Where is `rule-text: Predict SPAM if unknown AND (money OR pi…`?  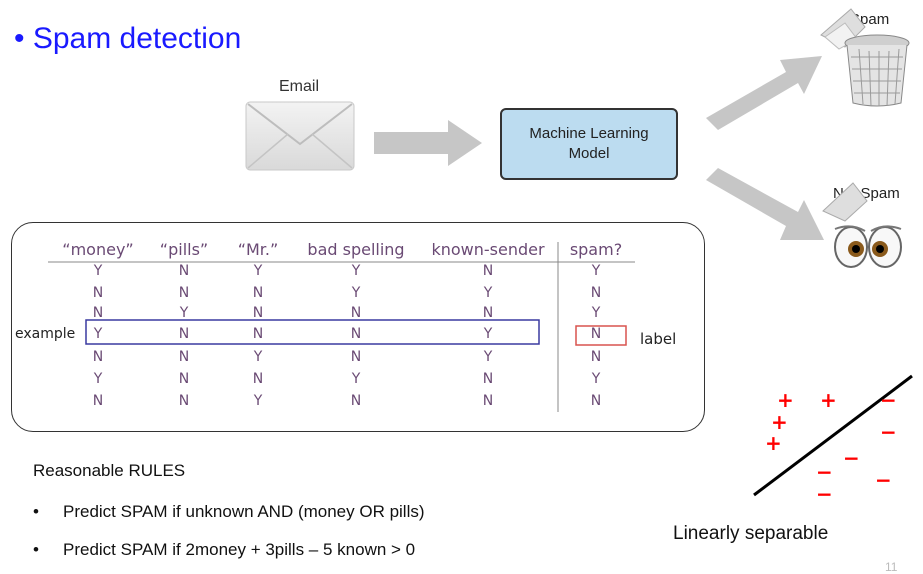 rule-text: Predict SPAM if unknown AND (money OR pi… is located at coordinates (244, 511).